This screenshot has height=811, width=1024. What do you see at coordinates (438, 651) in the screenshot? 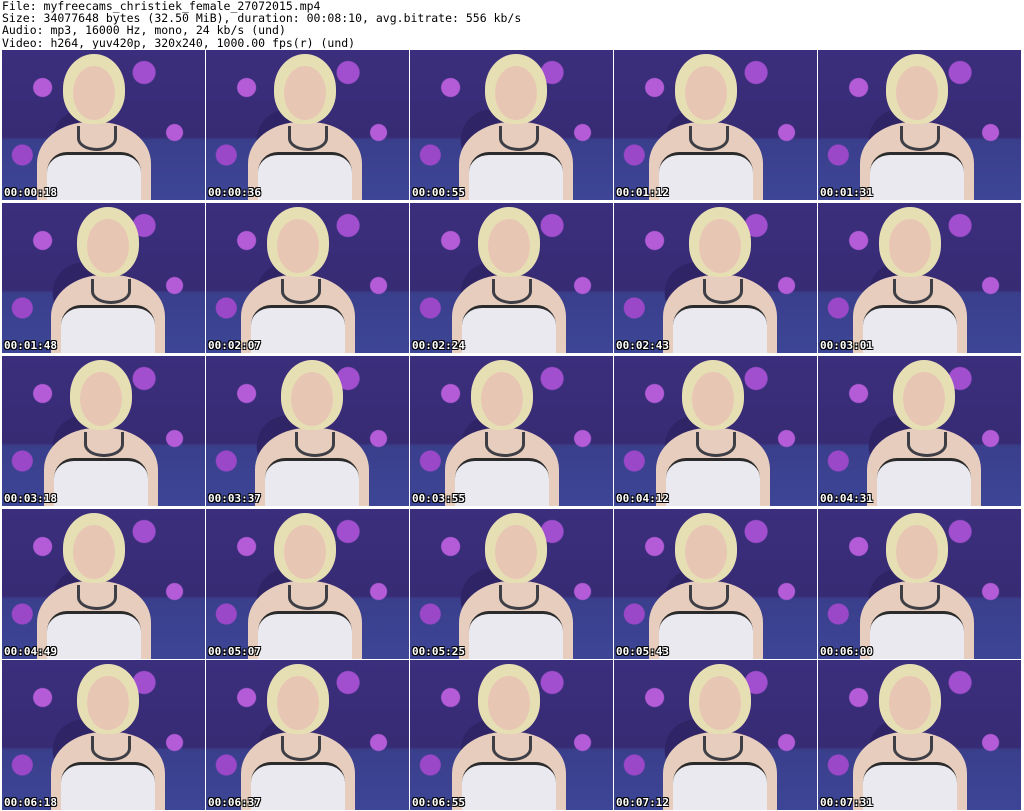
I see `thumbnail-timestamp: 00:05:25` at bounding box center [438, 651].